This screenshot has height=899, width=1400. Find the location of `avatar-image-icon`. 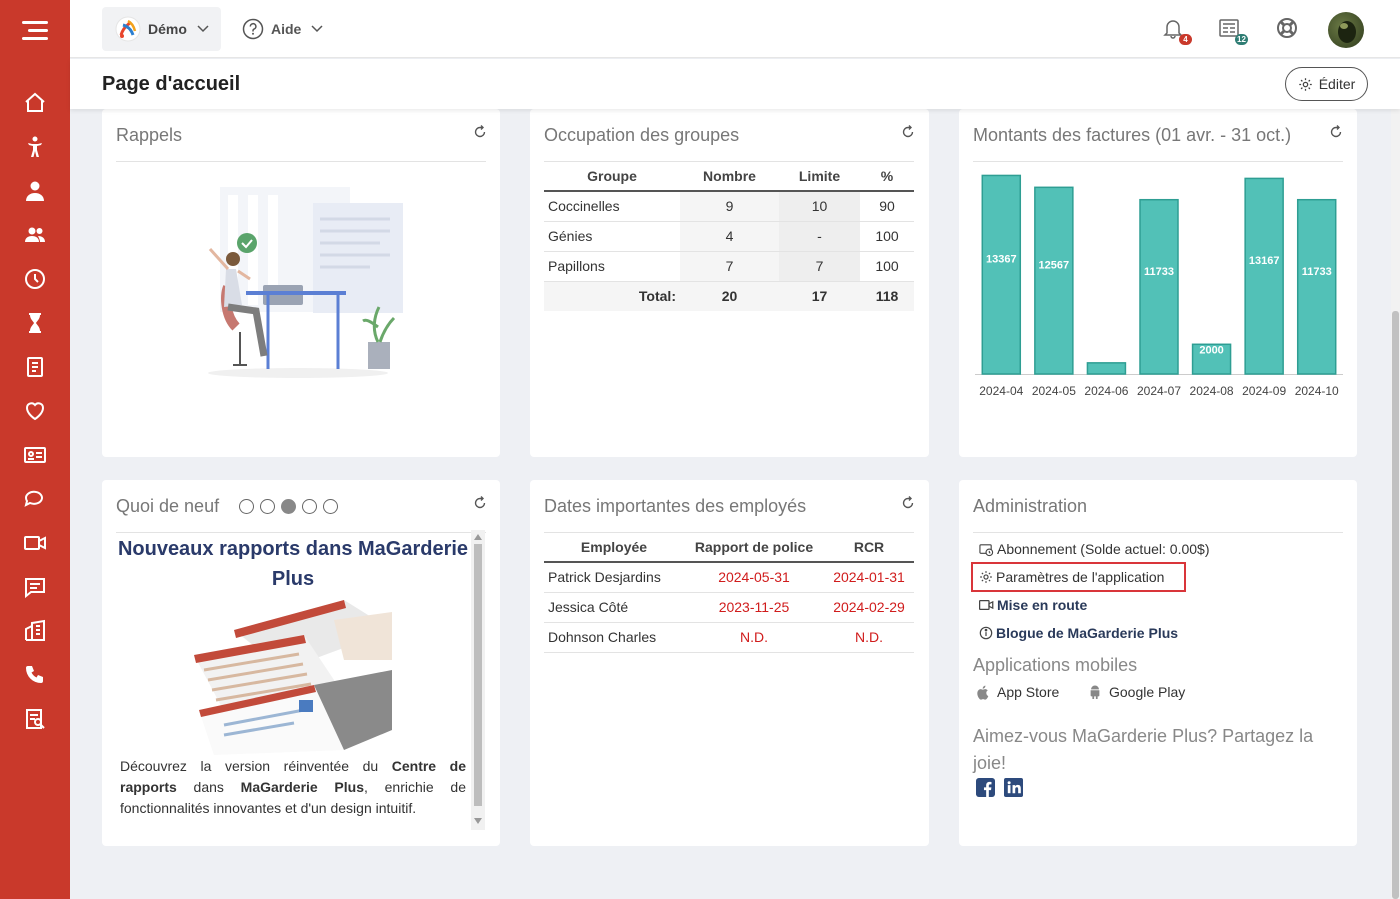

avatar-image-icon is located at coordinates (1347, 32).